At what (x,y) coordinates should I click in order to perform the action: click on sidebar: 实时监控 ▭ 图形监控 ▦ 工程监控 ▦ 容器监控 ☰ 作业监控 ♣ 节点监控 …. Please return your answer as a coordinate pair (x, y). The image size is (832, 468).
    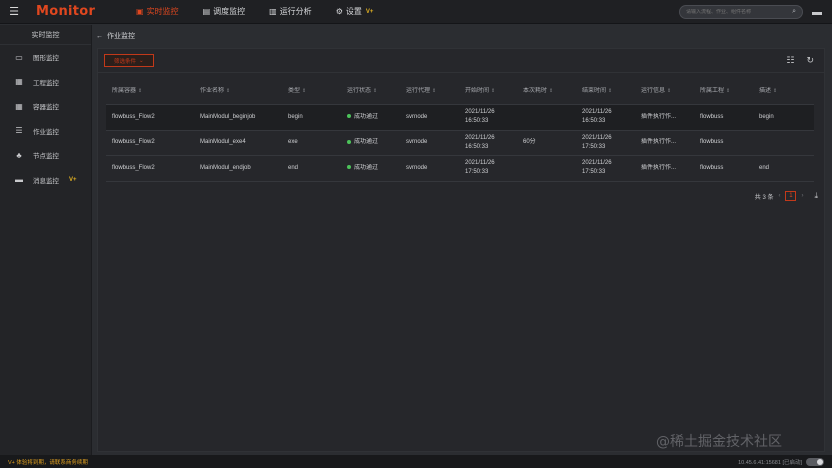
    Looking at the image, I should click on (46, 240).